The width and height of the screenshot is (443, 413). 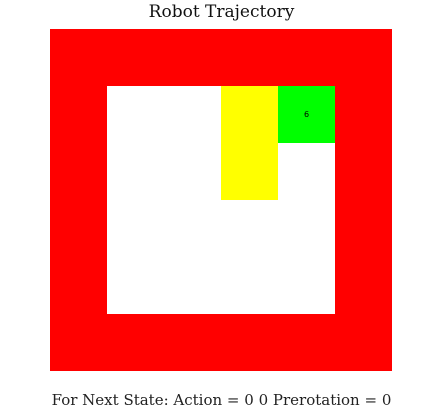 I want to click on robot-label: 6, so click(x=306, y=114).